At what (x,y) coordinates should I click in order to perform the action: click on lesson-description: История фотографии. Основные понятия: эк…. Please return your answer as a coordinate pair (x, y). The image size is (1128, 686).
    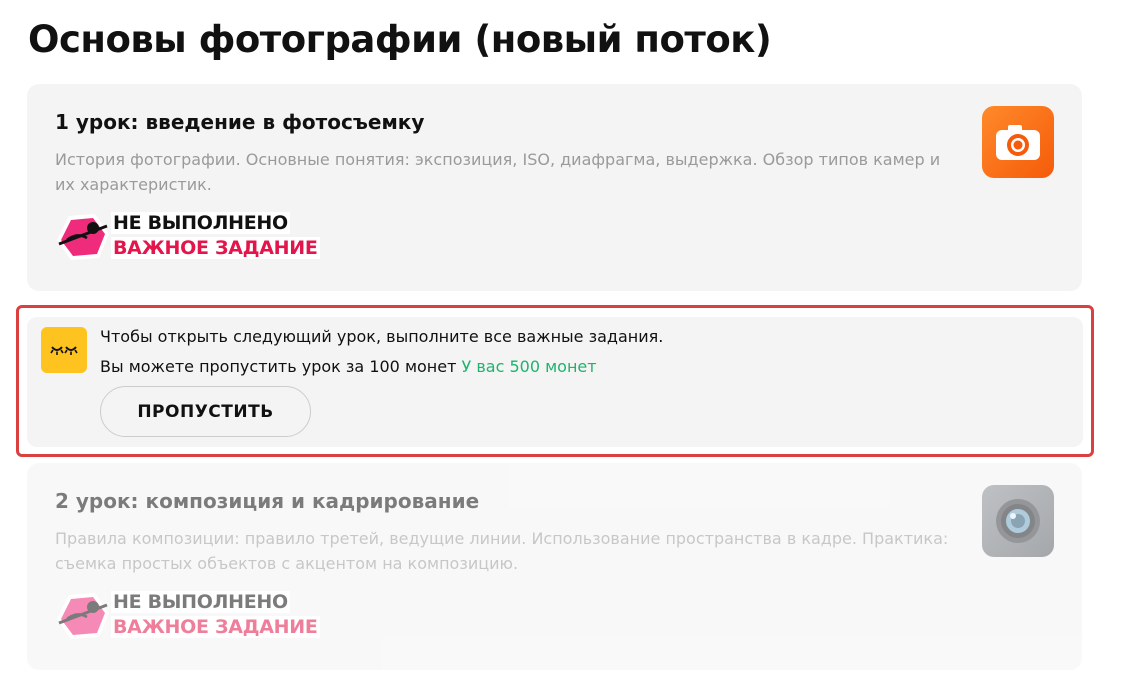
    Looking at the image, I should click on (498, 172).